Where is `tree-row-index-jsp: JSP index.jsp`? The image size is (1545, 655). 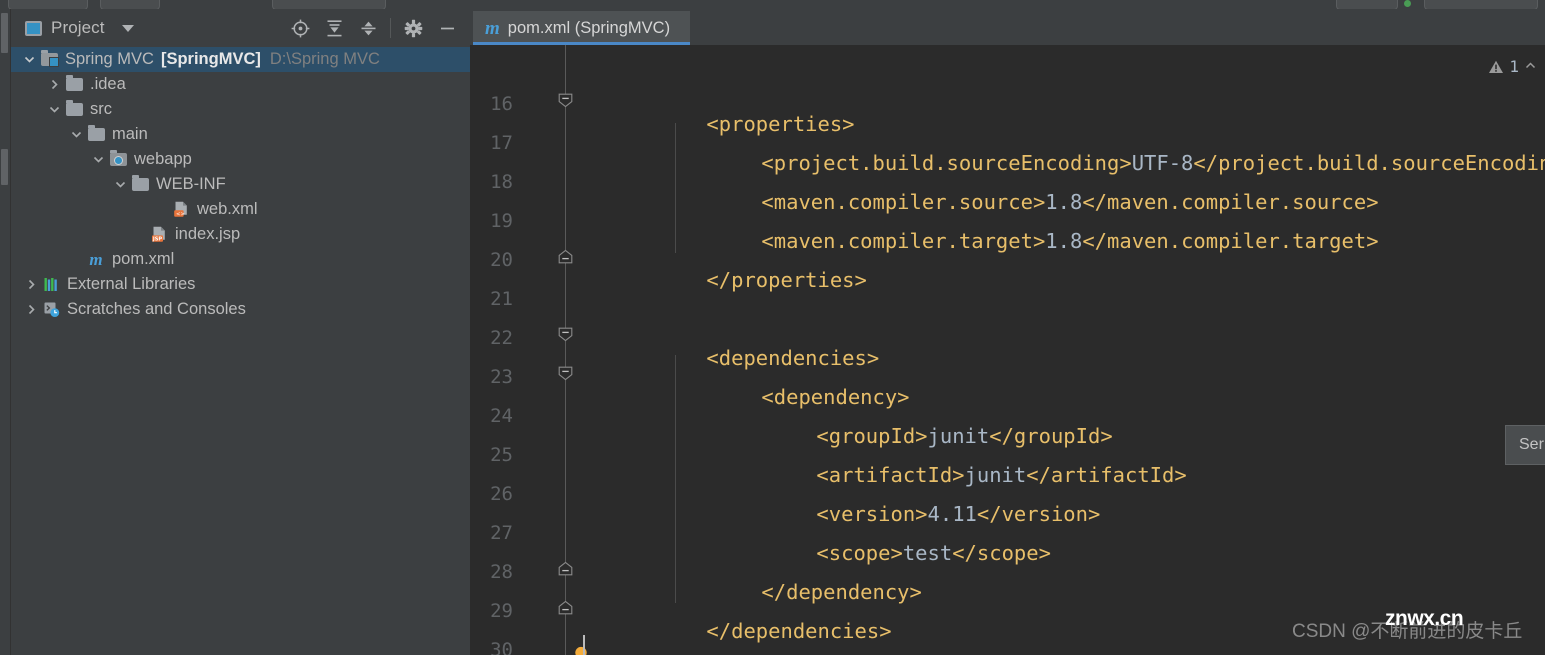
tree-row-index-jsp: JSP index.jsp is located at coordinates (240, 234).